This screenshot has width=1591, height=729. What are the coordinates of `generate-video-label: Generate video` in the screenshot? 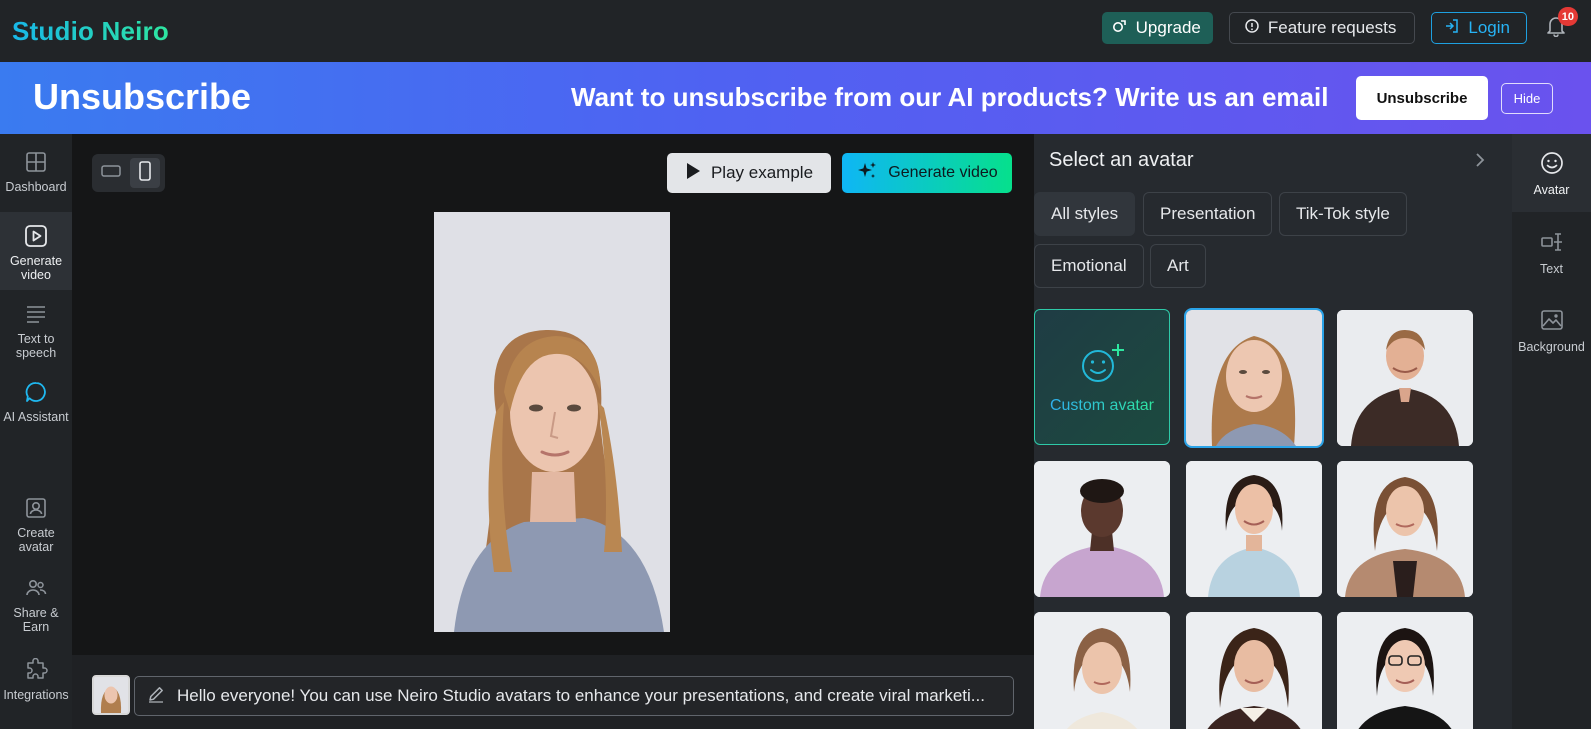 It's located at (943, 172).